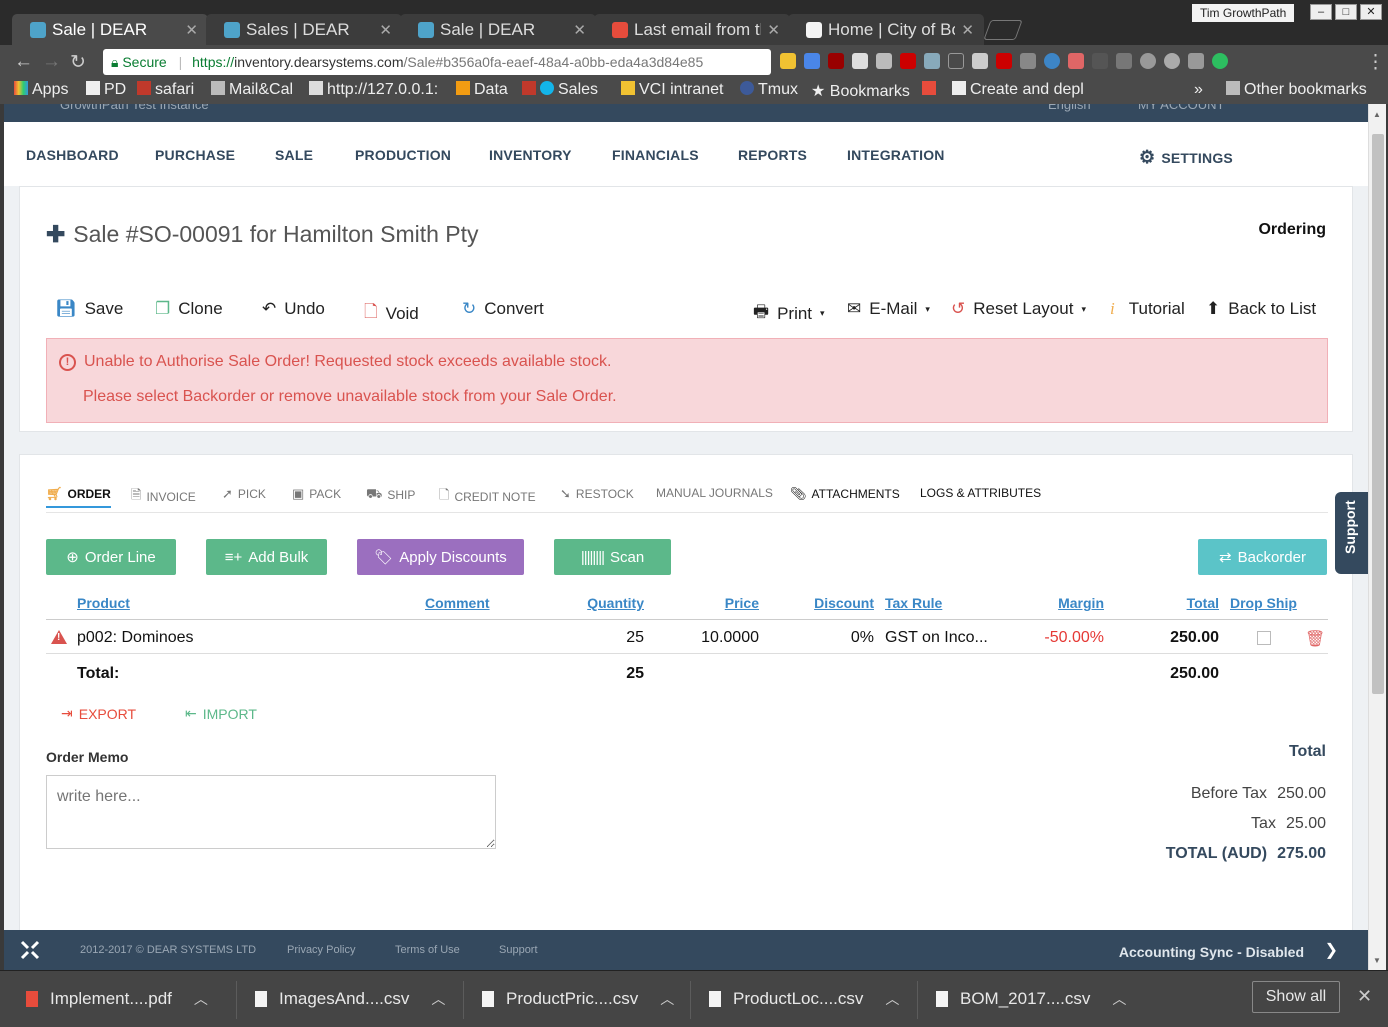  What do you see at coordinates (789, 313) in the screenshot?
I see `print-button: 🖶︎ Print ▾` at bounding box center [789, 313].